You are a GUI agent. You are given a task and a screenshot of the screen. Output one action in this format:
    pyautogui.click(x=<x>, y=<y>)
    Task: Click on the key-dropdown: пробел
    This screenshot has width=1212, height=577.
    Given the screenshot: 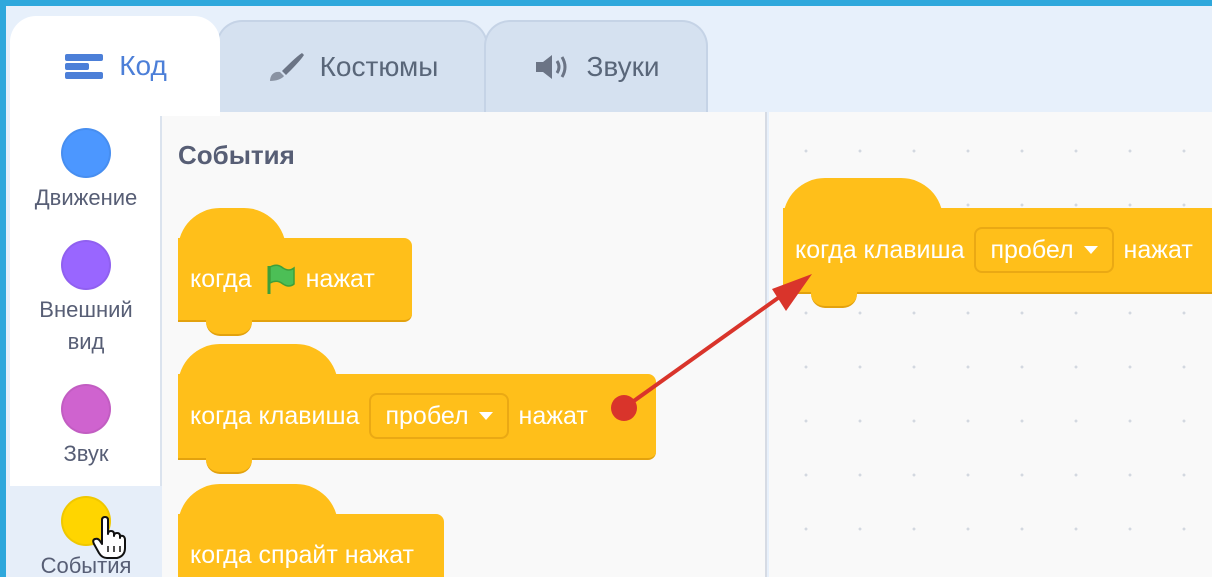 What is the action you would take?
    pyautogui.click(x=439, y=416)
    